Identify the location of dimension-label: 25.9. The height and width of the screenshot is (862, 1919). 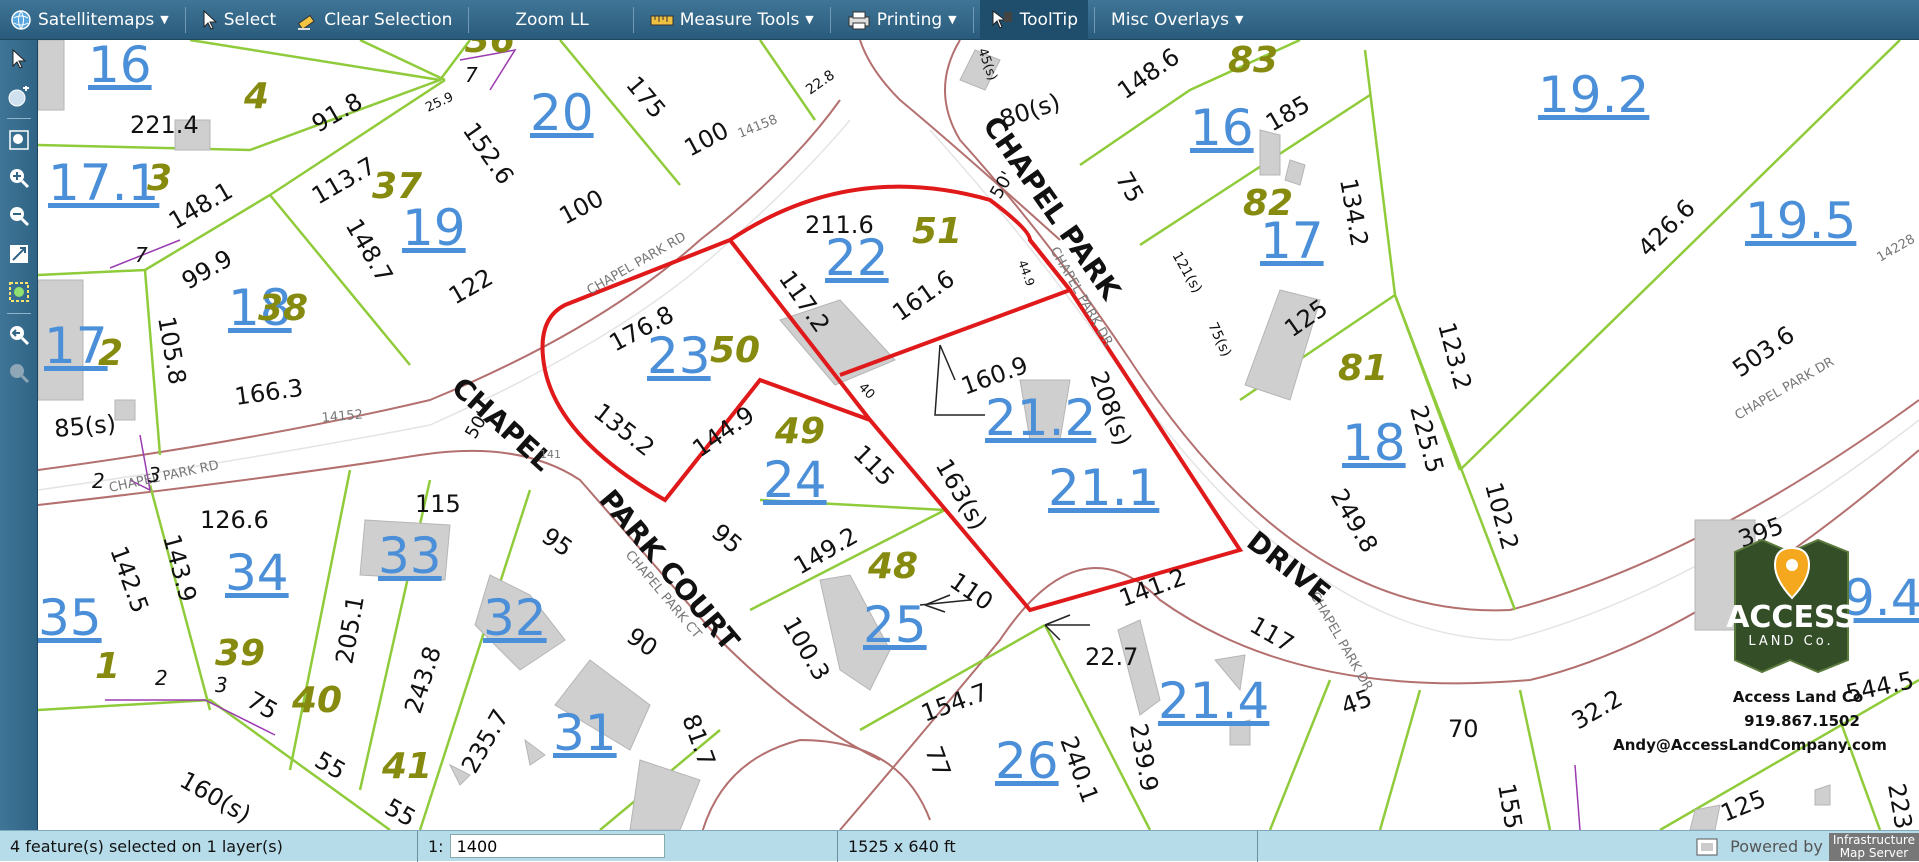
(439, 103).